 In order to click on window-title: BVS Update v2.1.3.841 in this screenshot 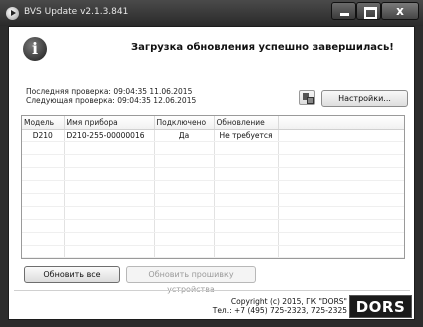, I will do `click(76, 12)`.